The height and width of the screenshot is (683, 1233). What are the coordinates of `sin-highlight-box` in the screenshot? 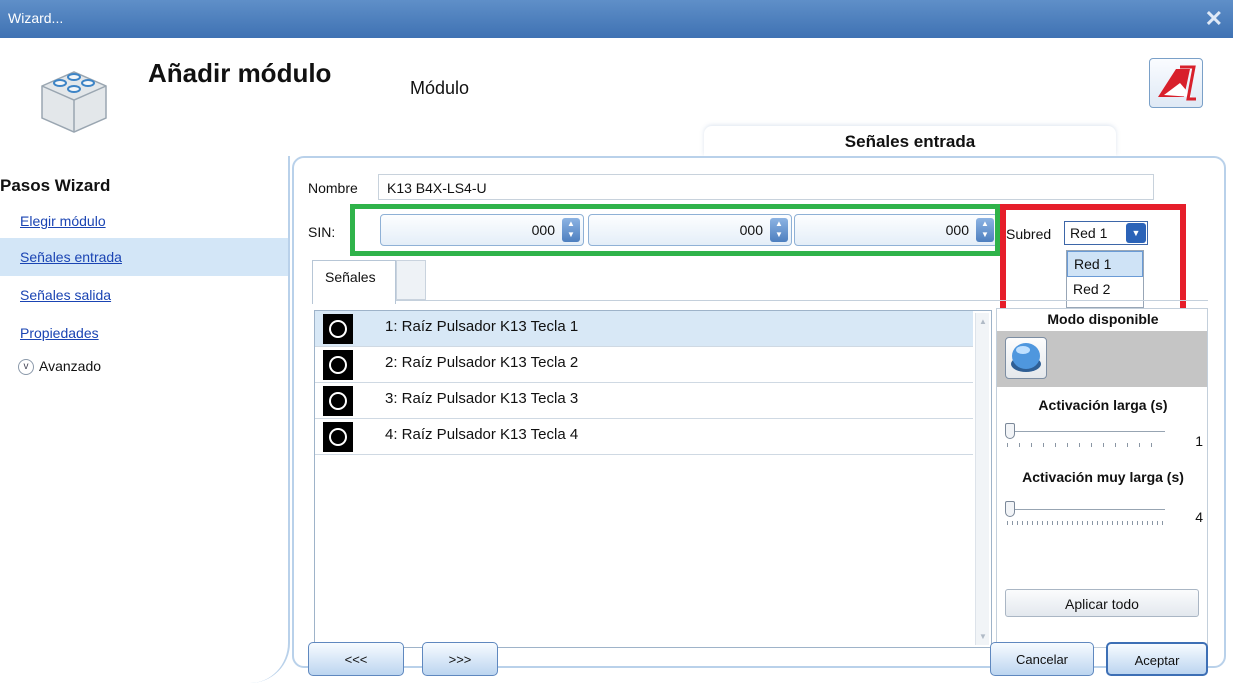 It's located at (675, 230).